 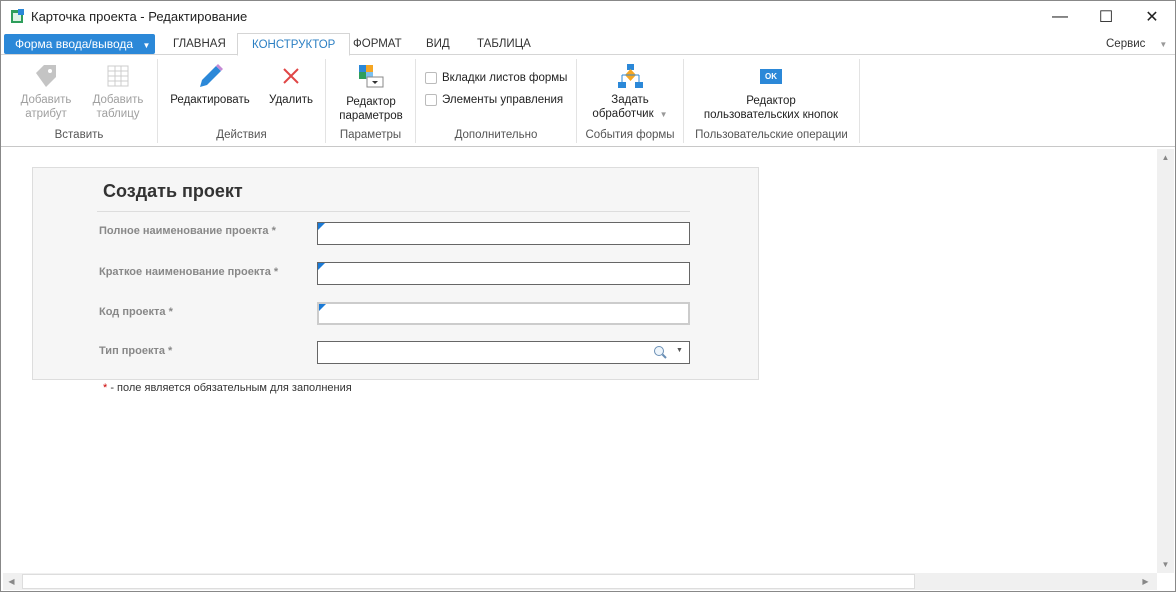 I want to click on group-custom-label: Пользовательские операции, so click(x=771, y=135).